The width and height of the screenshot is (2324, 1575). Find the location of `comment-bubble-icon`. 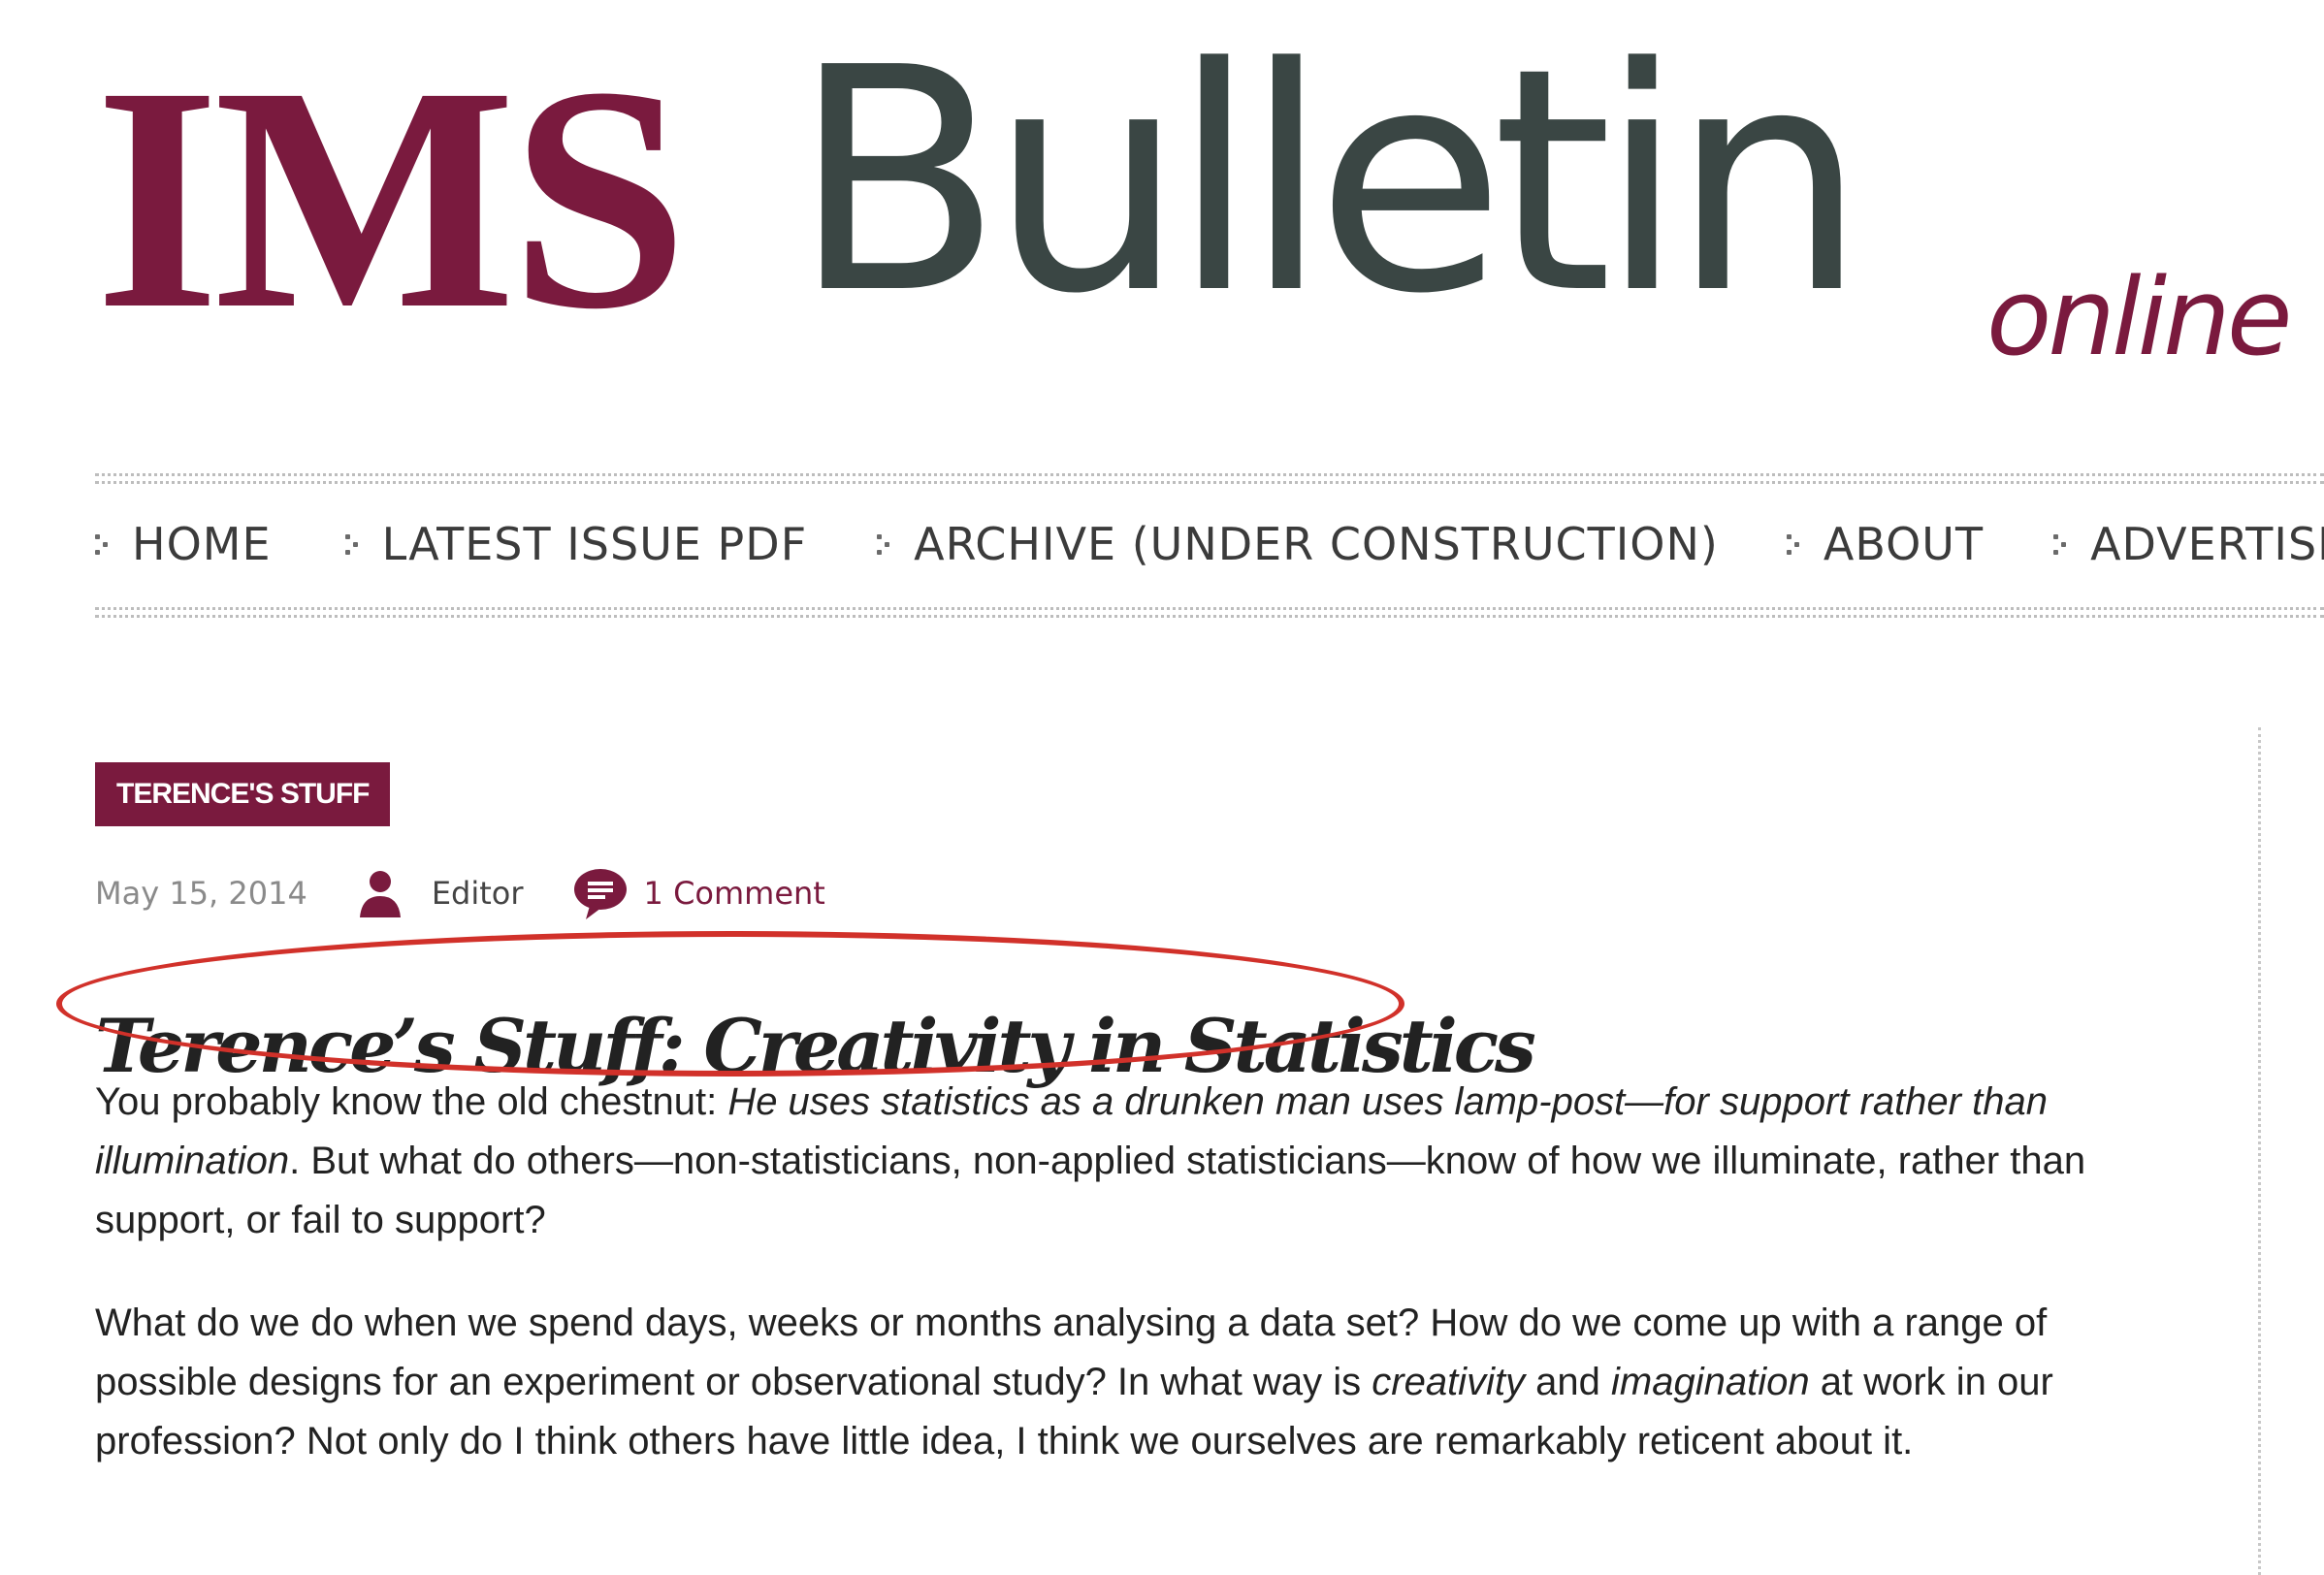

comment-bubble-icon is located at coordinates (600, 894).